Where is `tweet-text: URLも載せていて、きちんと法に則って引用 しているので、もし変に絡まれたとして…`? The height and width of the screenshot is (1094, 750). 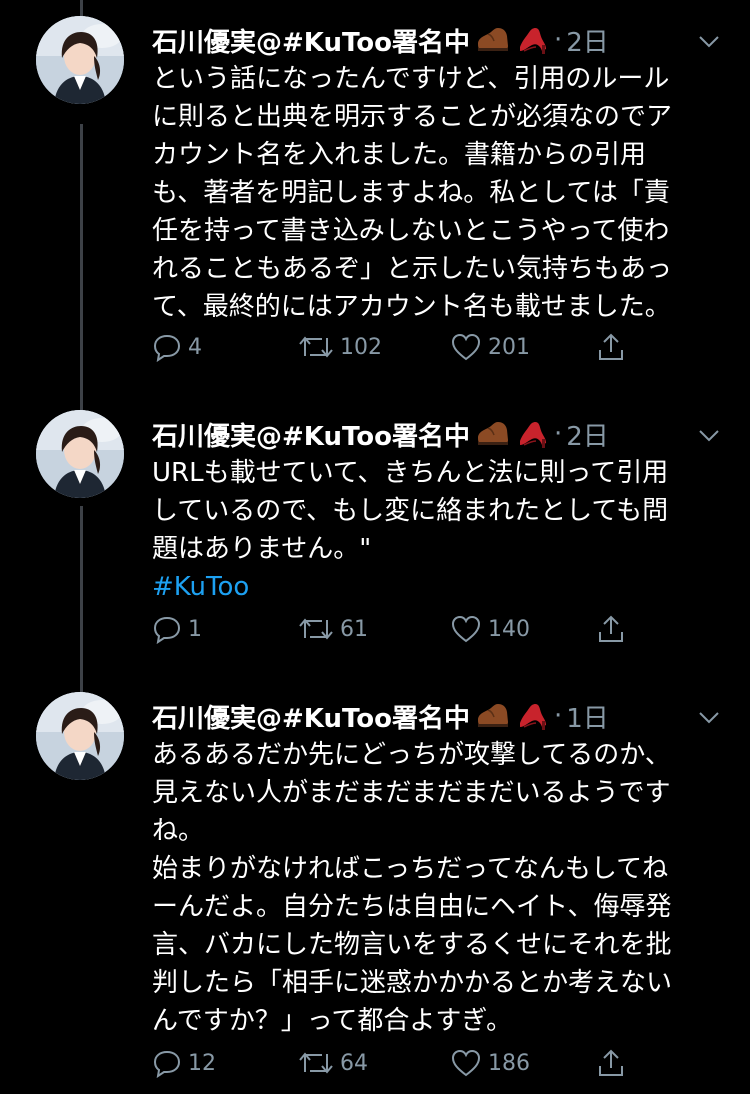
tweet-text: URLも載せていて、きちんと法に則って引用 しているので、もし変に絡まれたとして… is located at coordinates (442, 530).